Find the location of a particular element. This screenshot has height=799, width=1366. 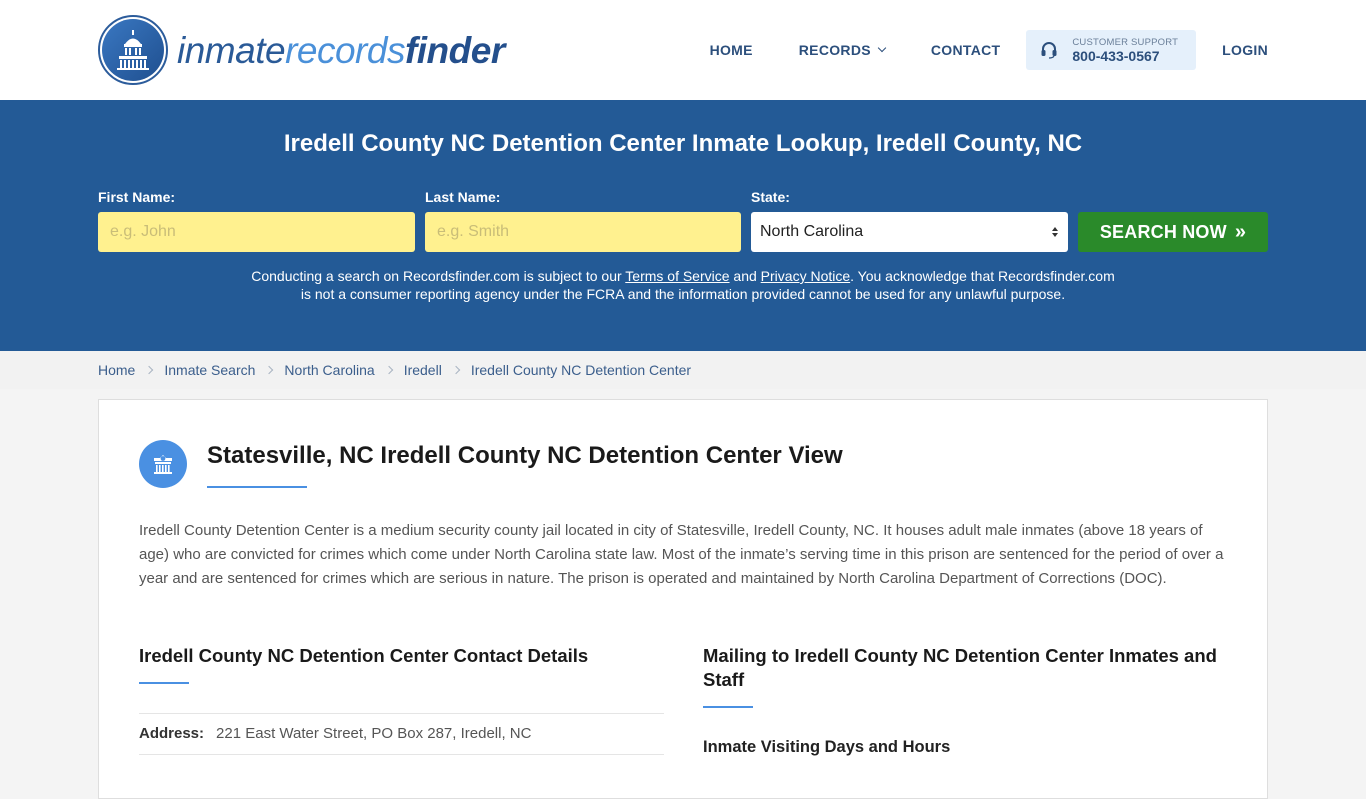

nav-records-label: RECORDS is located at coordinates (834, 50).